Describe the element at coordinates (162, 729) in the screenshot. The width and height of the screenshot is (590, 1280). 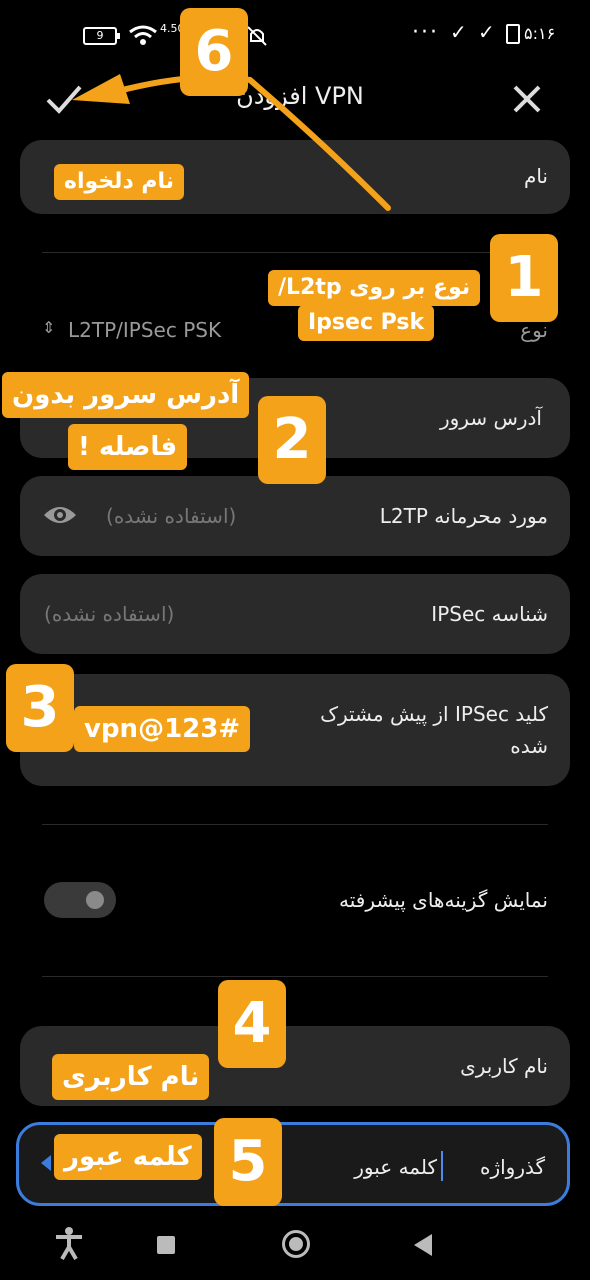
I see `annotation-psk-tag: vpn@123#` at that location.